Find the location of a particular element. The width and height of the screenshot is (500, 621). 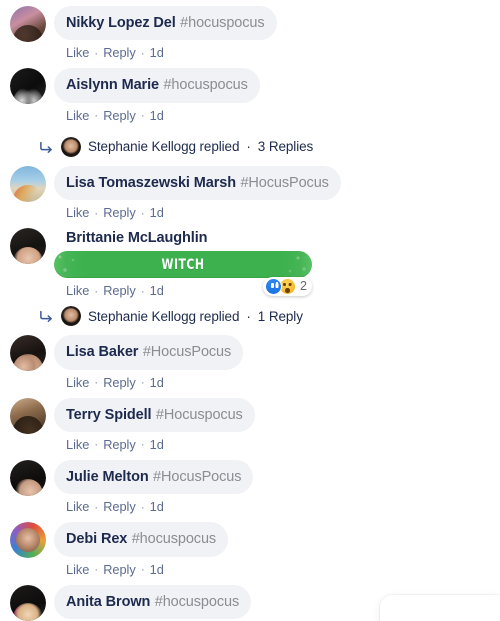

view-replies-row: Stephanie Kellogg replied · 1 Reply is located at coordinates (250, 313).